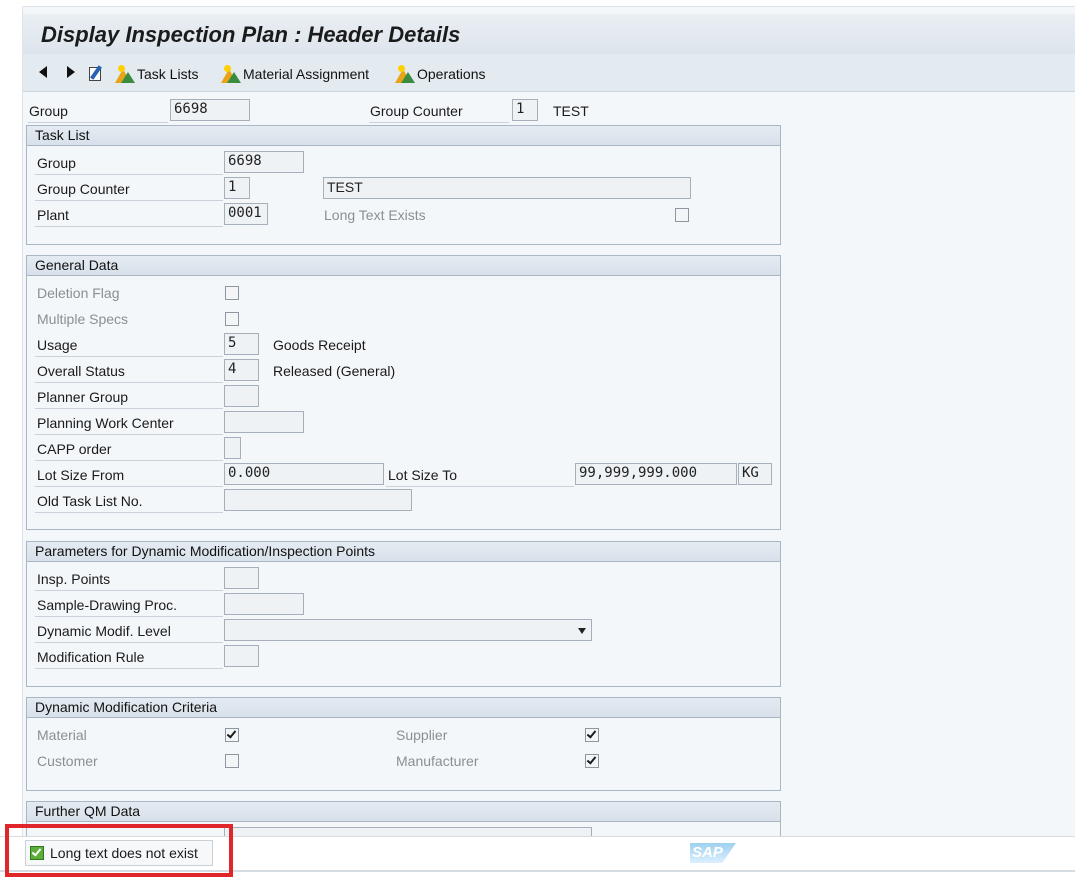  Describe the element at coordinates (304, 474) in the screenshot. I see `lot-size-from-field: 0.000` at that location.